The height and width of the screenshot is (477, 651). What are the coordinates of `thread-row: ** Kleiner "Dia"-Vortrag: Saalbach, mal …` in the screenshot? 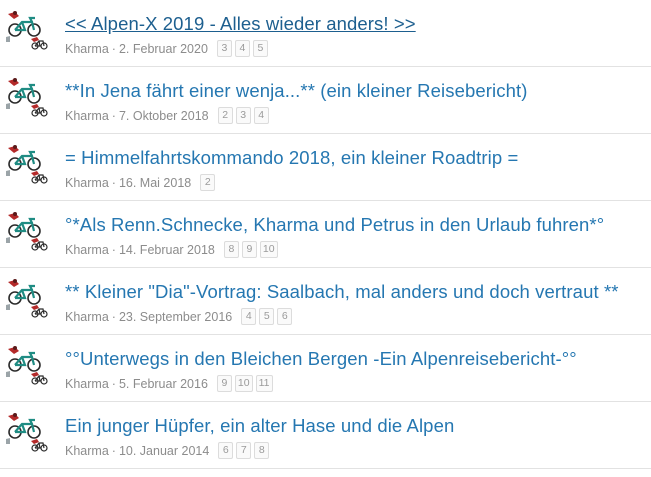 It's located at (325, 301).